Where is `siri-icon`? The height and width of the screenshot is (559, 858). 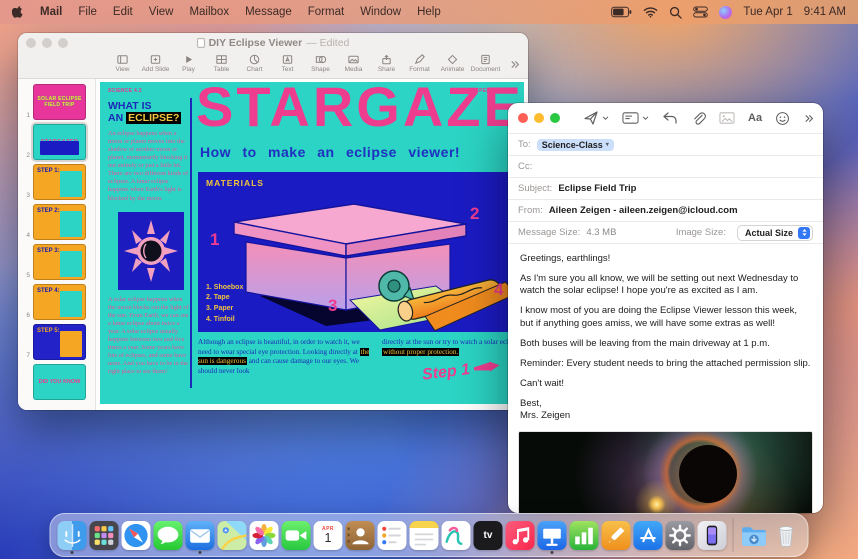 siri-icon is located at coordinates (726, 12).